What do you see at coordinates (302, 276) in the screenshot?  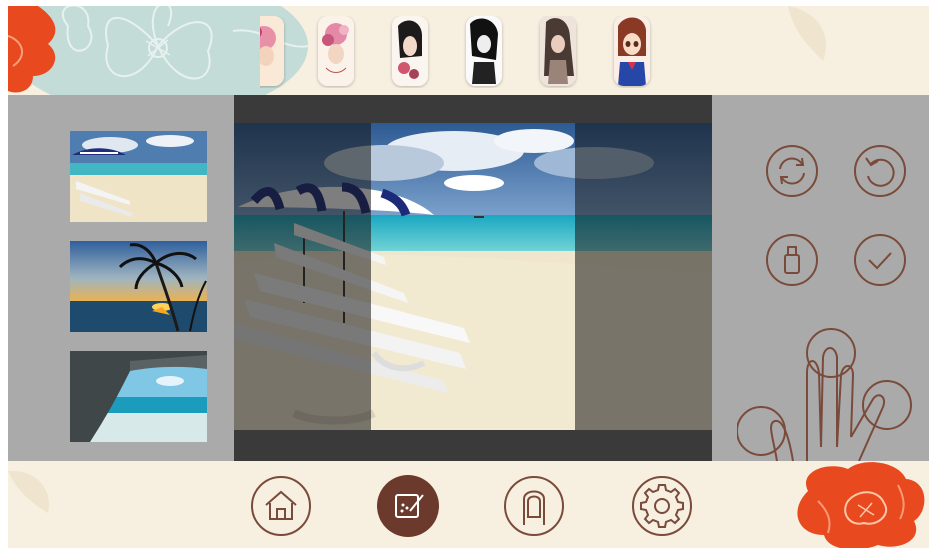 I see `crop-mask-left` at bounding box center [302, 276].